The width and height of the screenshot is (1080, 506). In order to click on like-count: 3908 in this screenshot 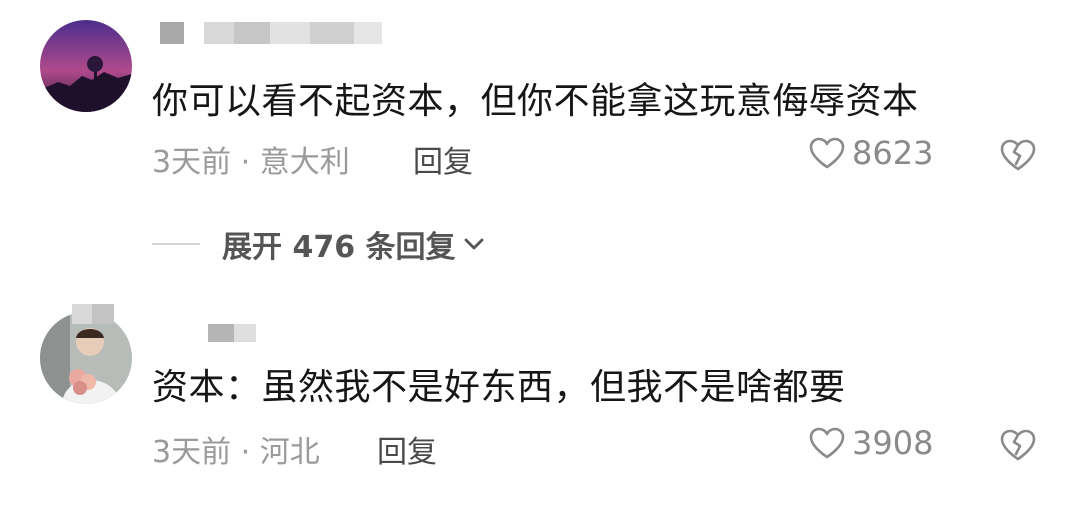, I will do `click(893, 443)`.